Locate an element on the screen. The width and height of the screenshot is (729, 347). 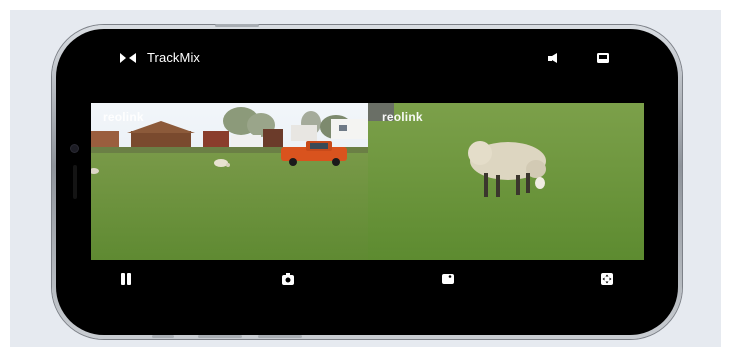
speaker-icon is located at coordinates (554, 58).